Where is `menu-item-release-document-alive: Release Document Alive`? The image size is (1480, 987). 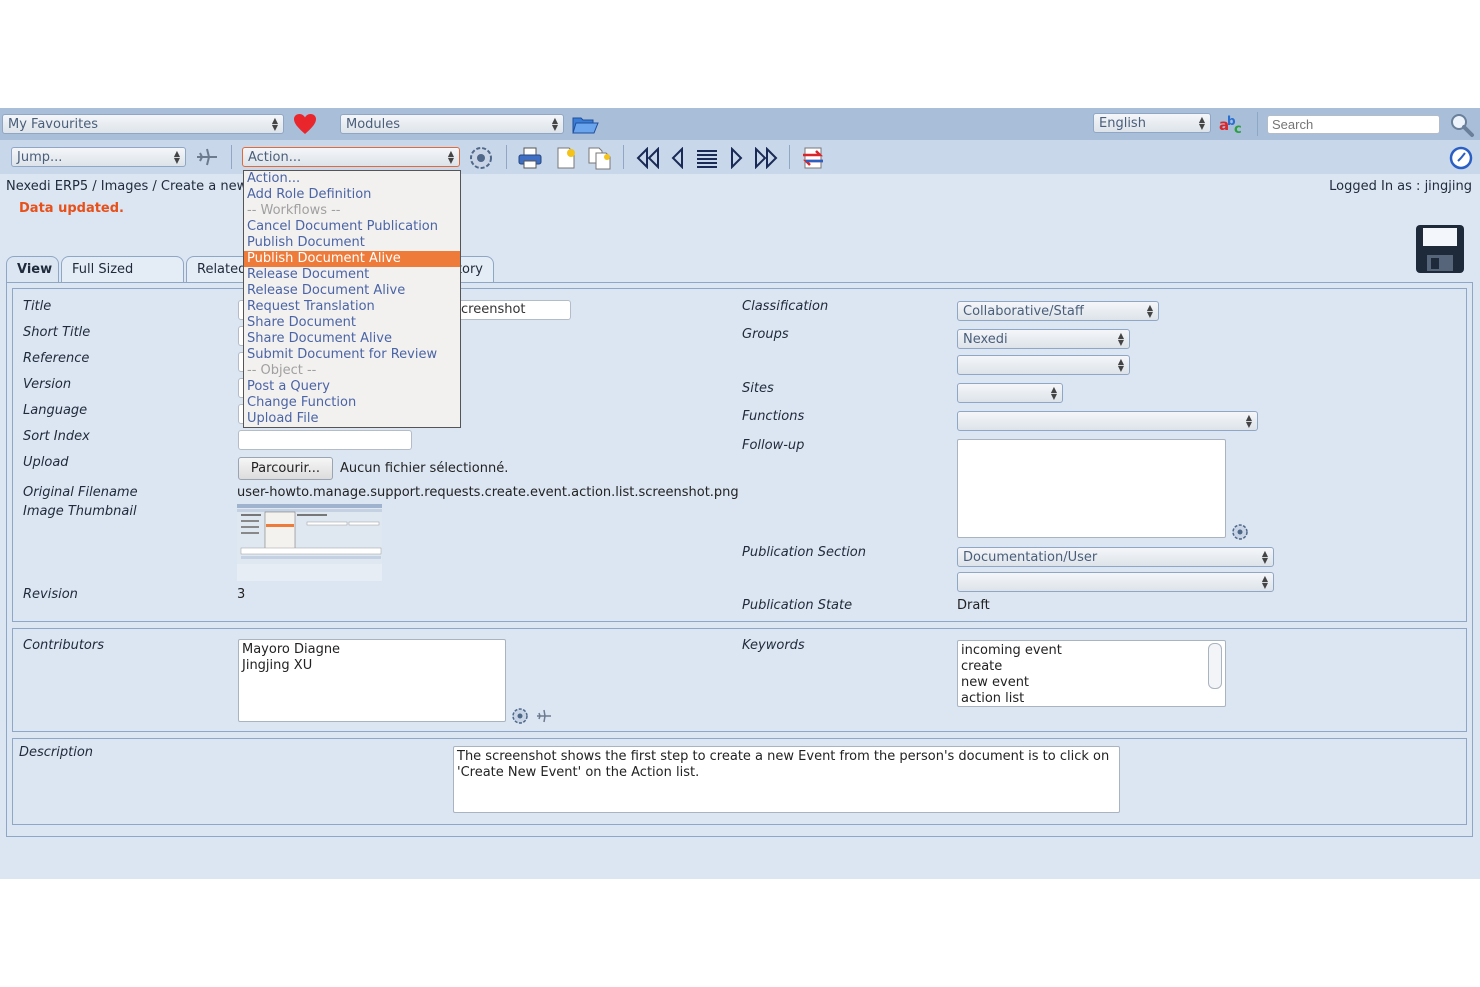
menu-item-release-document-alive: Release Document Alive is located at coordinates (352, 291).